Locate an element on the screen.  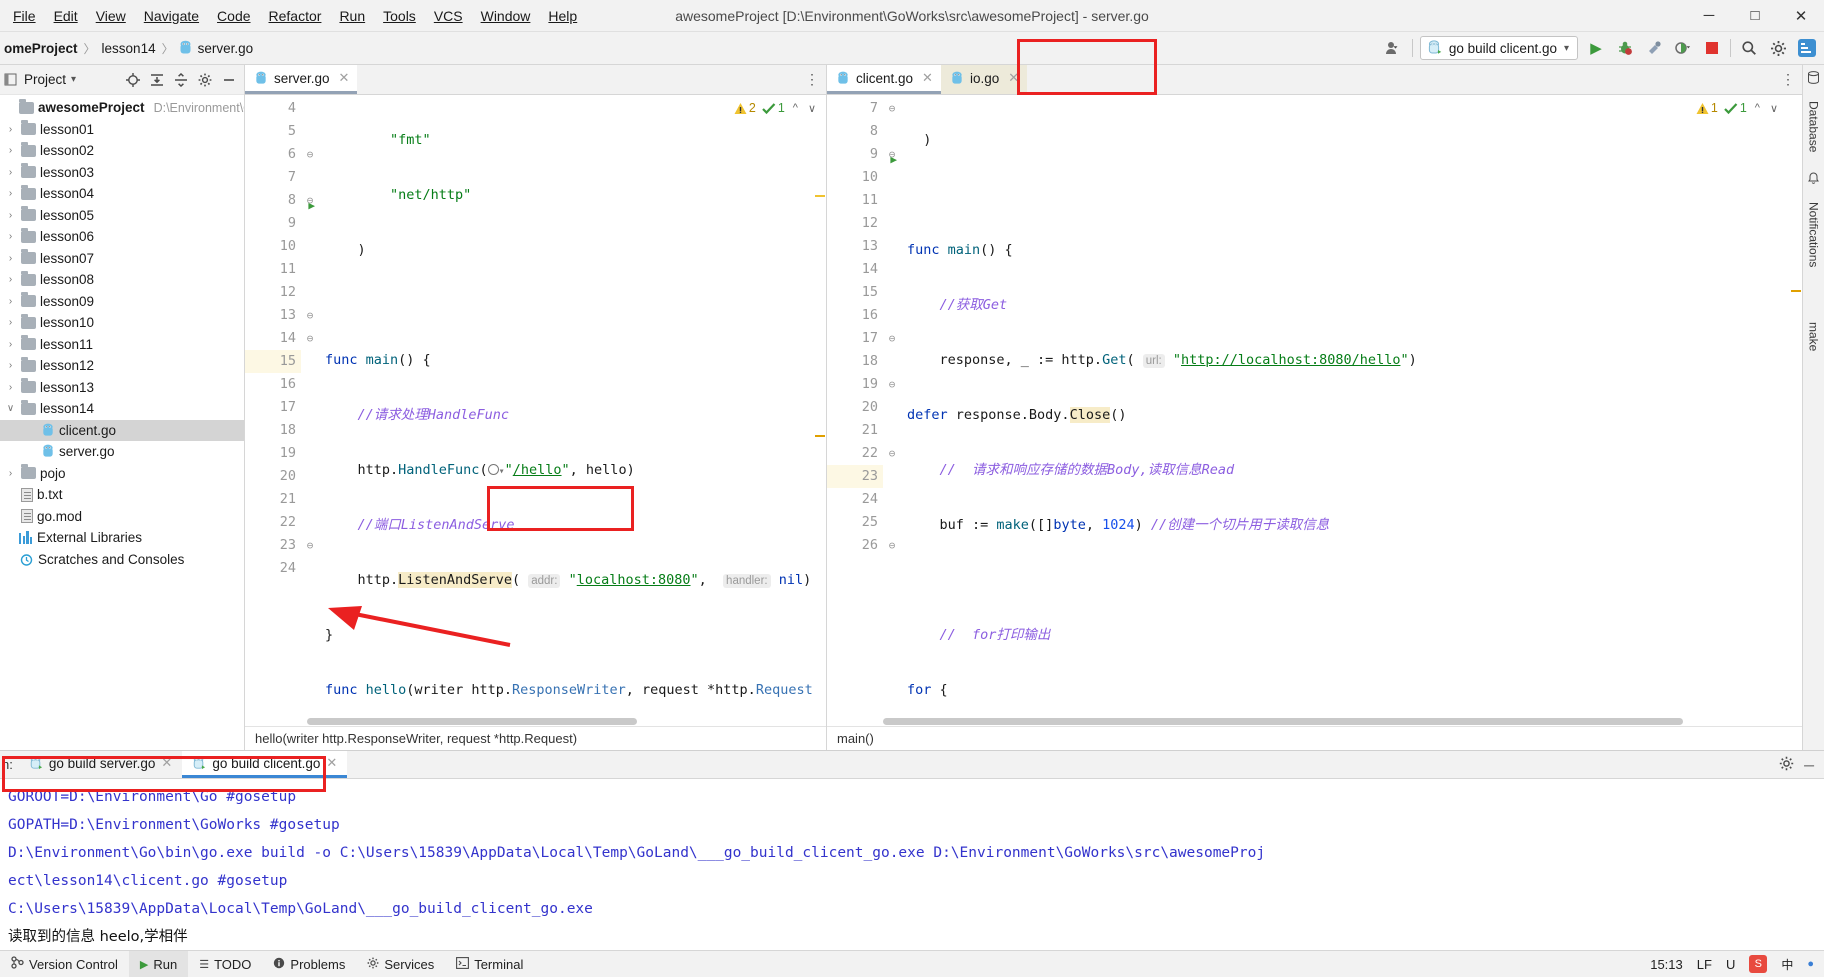
tree-item-awesomeproject: awesomeProject D:\Environment\G is located at coordinates (122, 108).